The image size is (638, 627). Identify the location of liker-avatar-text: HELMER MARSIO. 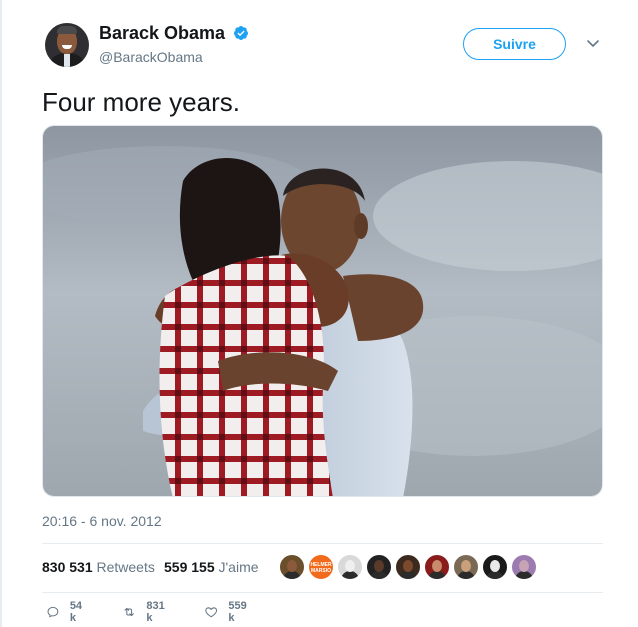
(321, 568).